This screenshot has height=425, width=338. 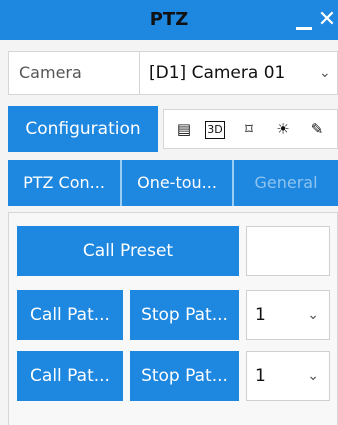 I want to click on patrol-select-value: 1, so click(x=260, y=315).